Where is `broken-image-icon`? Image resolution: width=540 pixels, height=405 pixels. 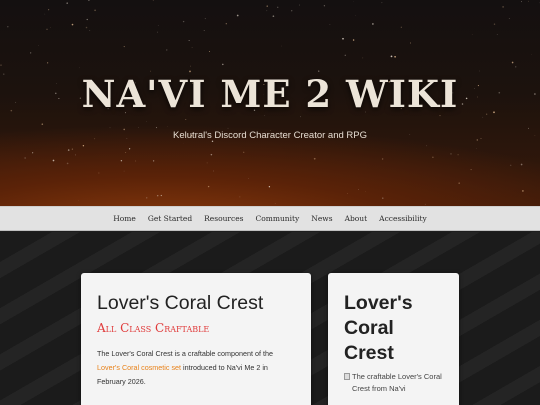
broken-image-icon is located at coordinates (347, 376).